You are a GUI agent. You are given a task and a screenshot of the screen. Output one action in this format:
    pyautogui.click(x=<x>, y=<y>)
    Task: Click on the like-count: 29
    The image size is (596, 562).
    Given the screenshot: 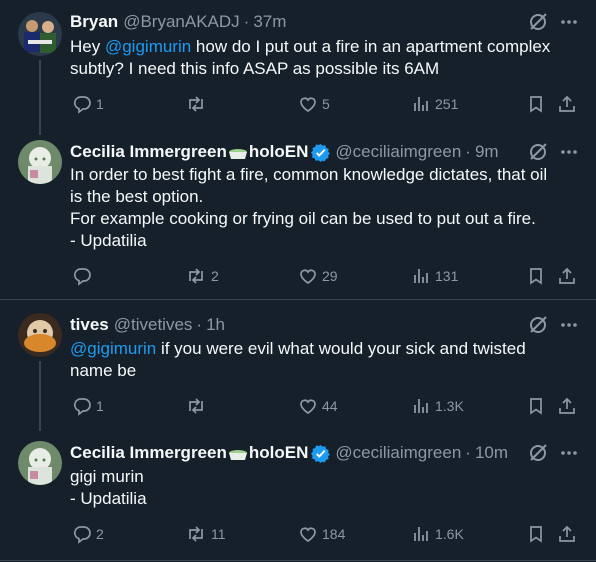 What is the action you would take?
    pyautogui.click(x=330, y=276)
    